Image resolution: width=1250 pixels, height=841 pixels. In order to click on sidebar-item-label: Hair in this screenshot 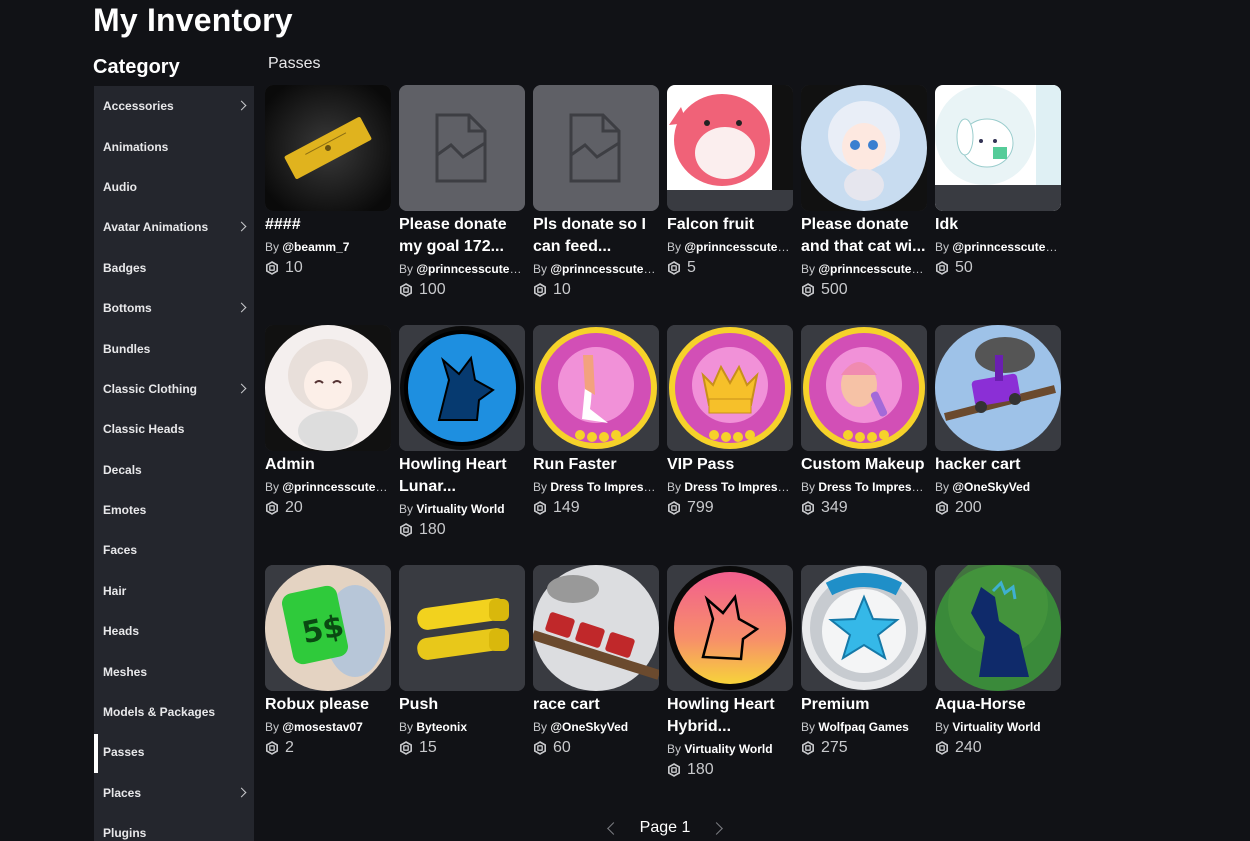, I will do `click(115, 590)`.